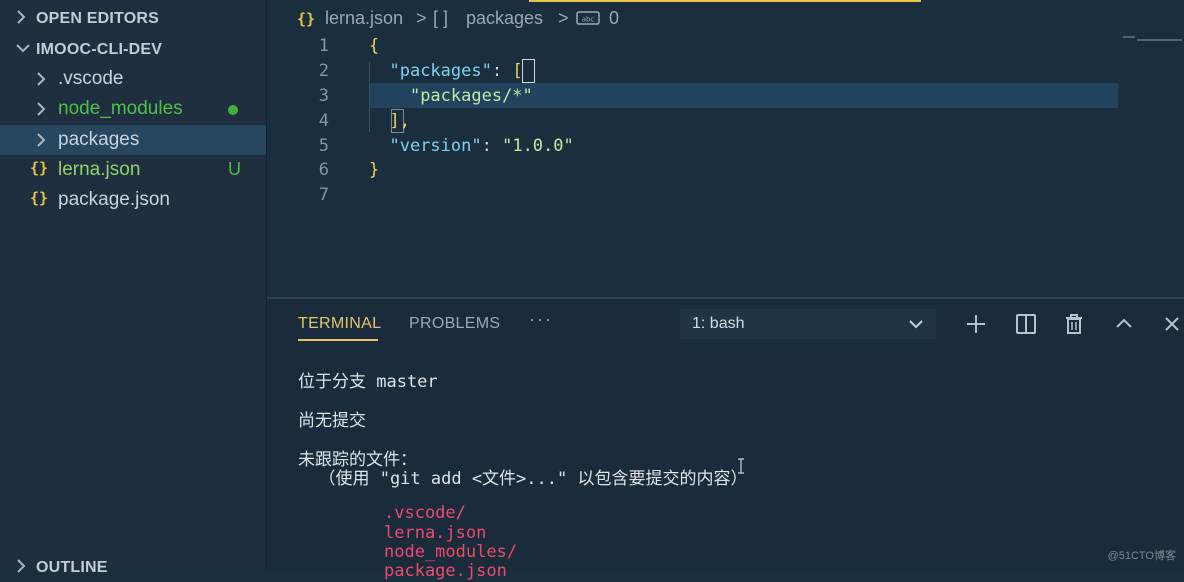 The width and height of the screenshot is (1184, 582). Describe the element at coordinates (399, 121) in the screenshot. I see `code-token: ],` at that location.